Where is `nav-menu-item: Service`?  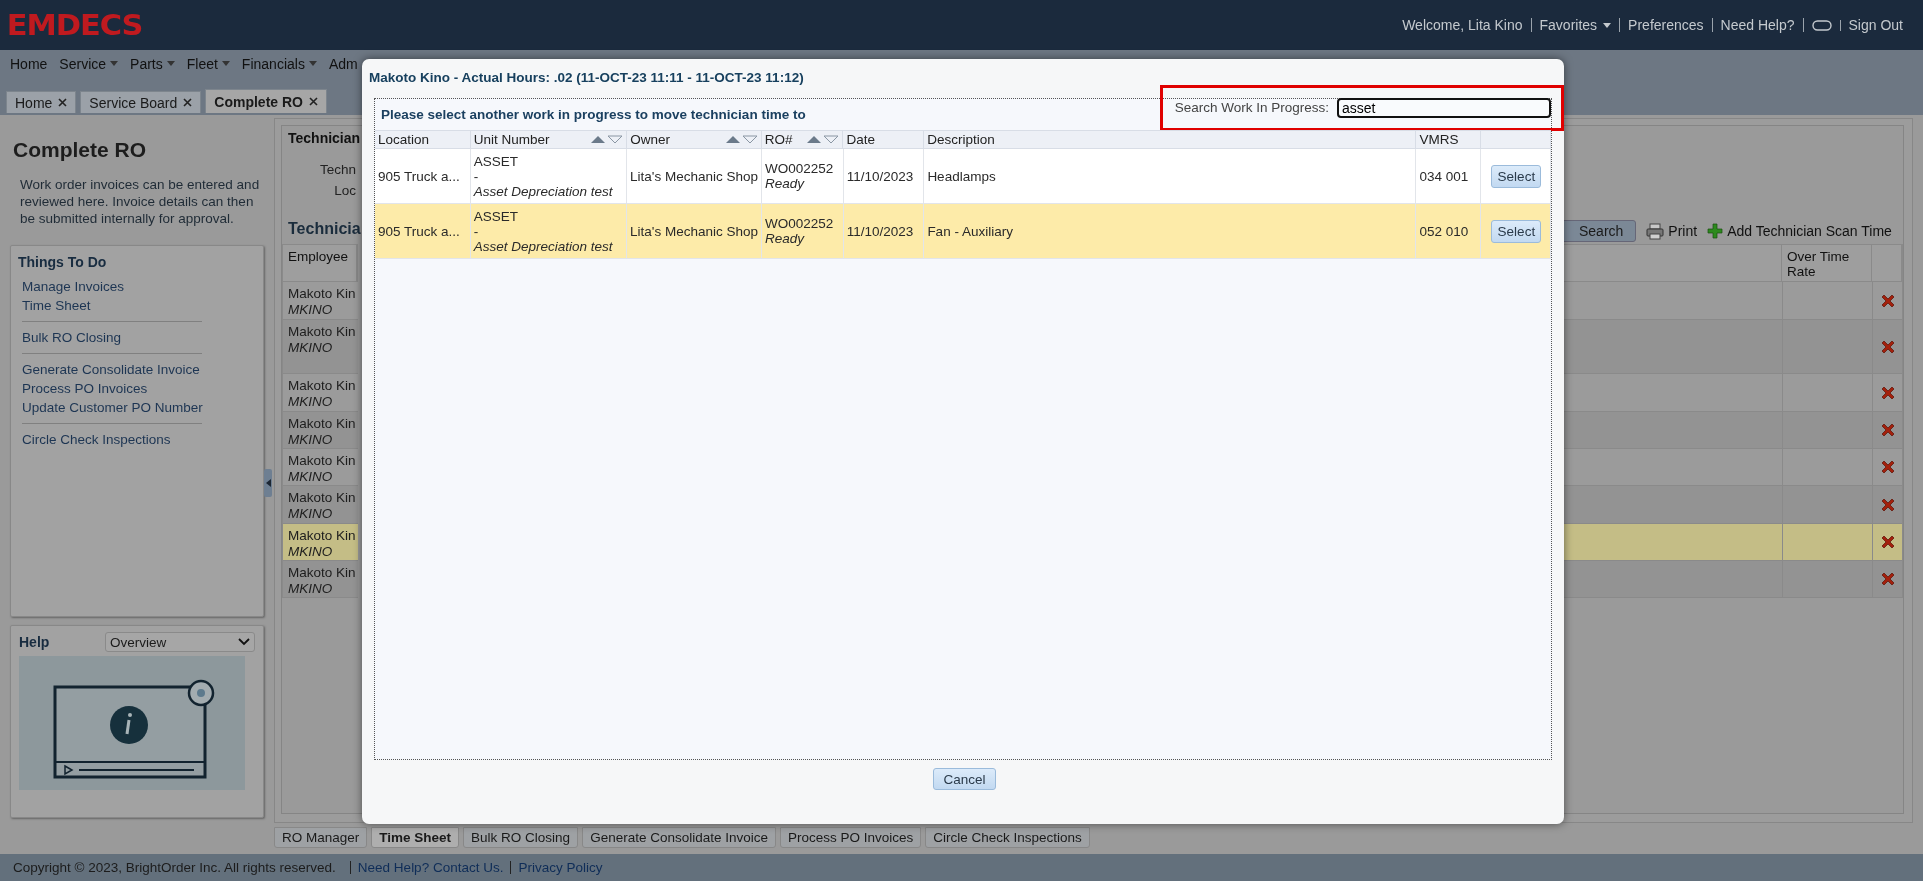 nav-menu-item: Service is located at coordinates (89, 63).